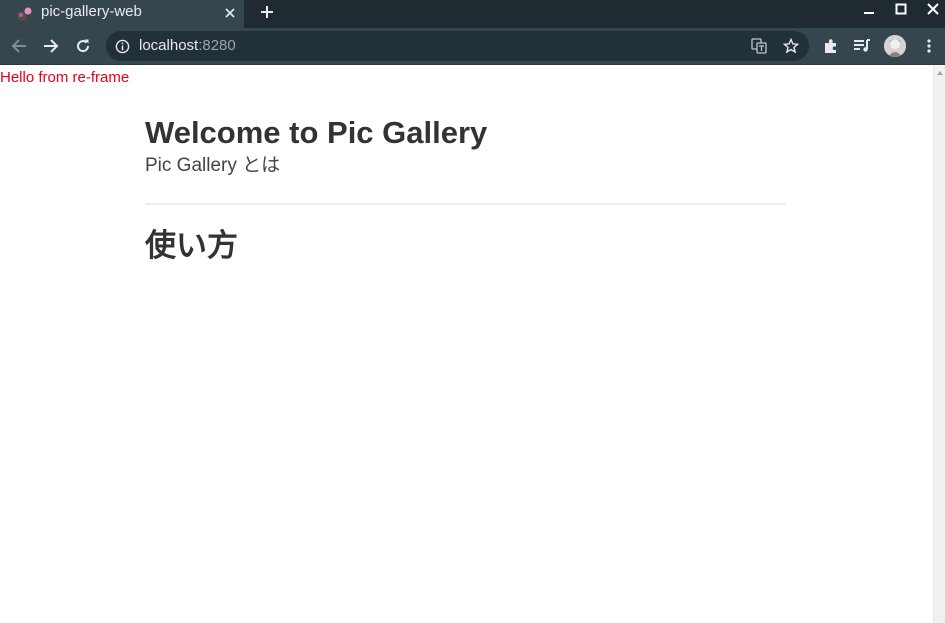 The image size is (945, 623). I want to click on more-vert-icon, so click(929, 46).